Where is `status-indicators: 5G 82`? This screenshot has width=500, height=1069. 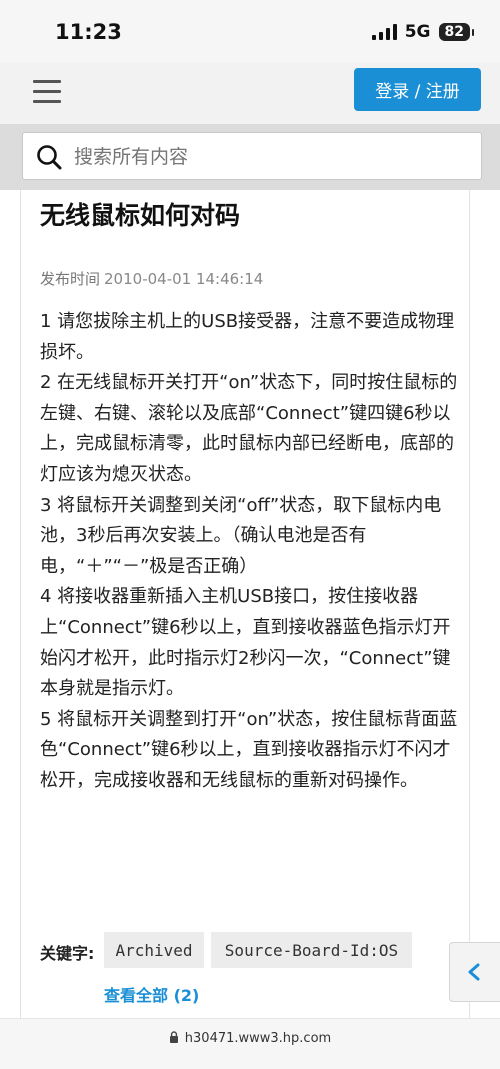
status-indicators: 5G 82 is located at coordinates (423, 32).